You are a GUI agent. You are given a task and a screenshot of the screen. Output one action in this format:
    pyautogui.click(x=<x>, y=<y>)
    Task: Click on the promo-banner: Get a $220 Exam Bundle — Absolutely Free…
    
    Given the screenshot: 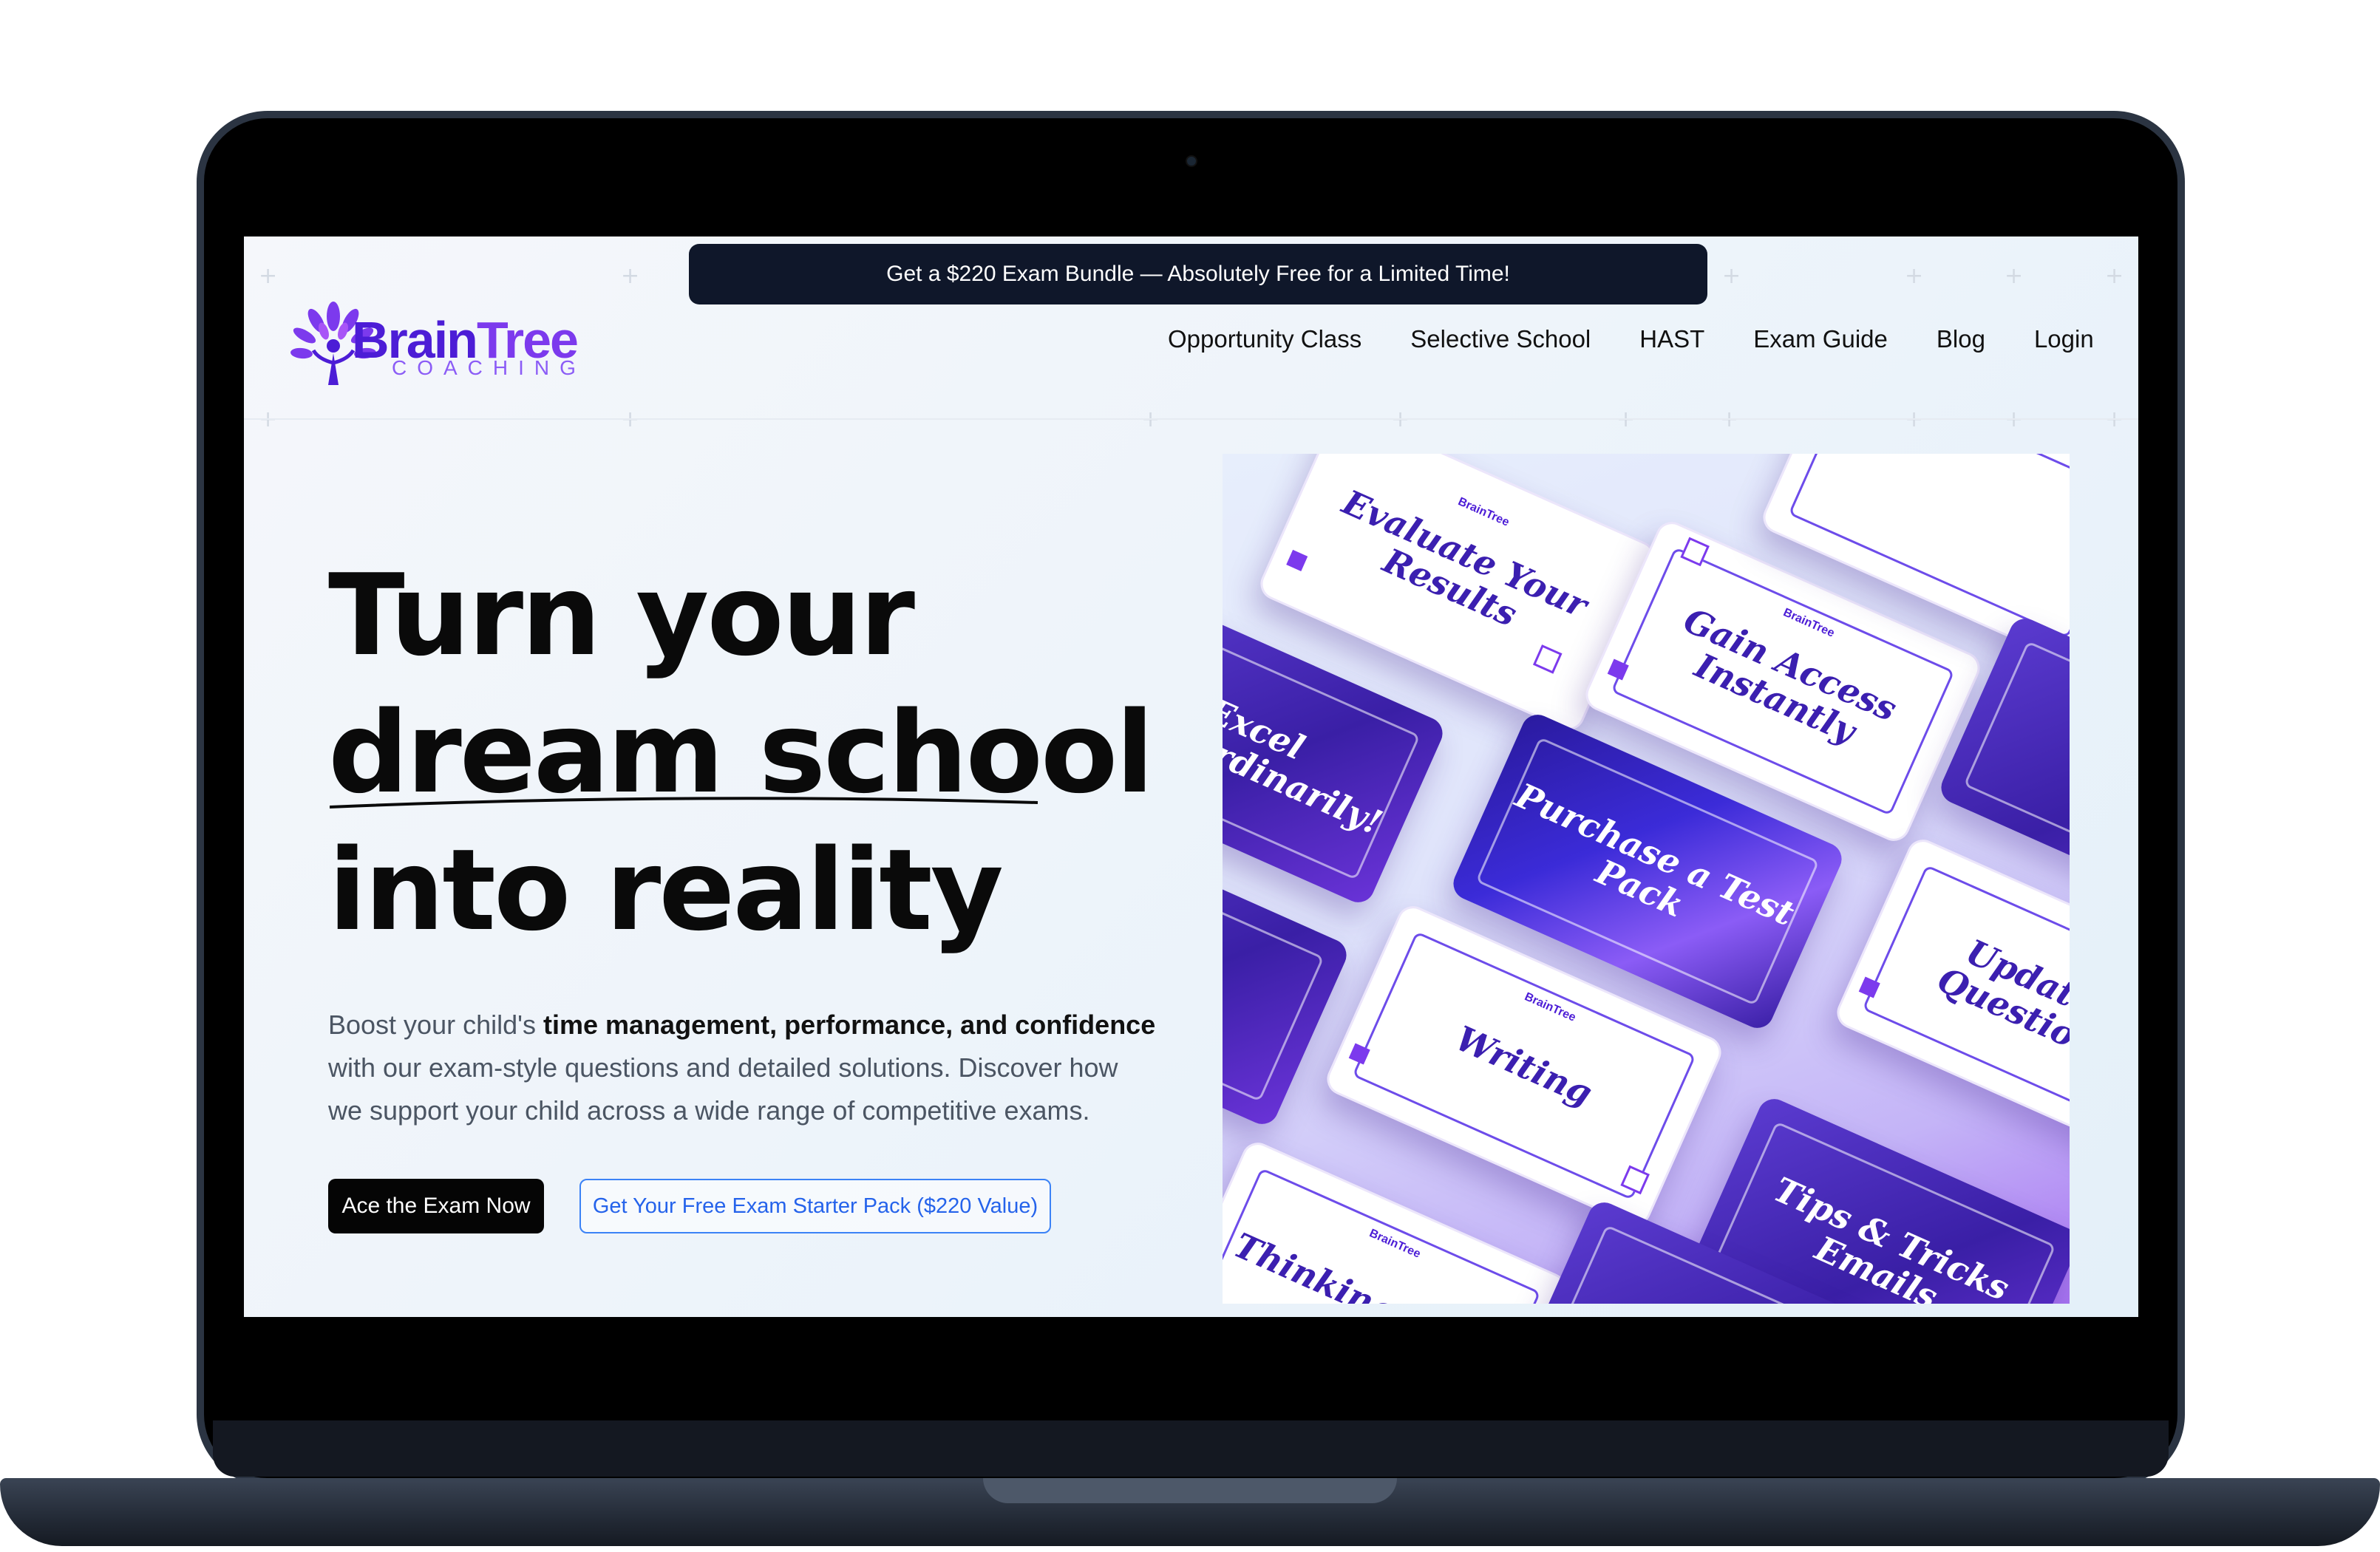 What is the action you would take?
    pyautogui.click(x=1198, y=274)
    